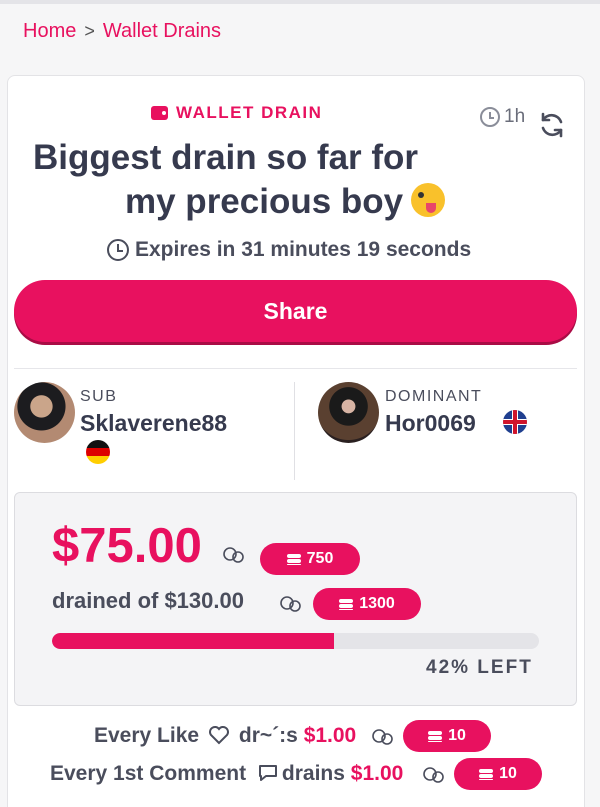 The height and width of the screenshot is (807, 600). What do you see at coordinates (44, 412) in the screenshot?
I see `sub-avatar` at bounding box center [44, 412].